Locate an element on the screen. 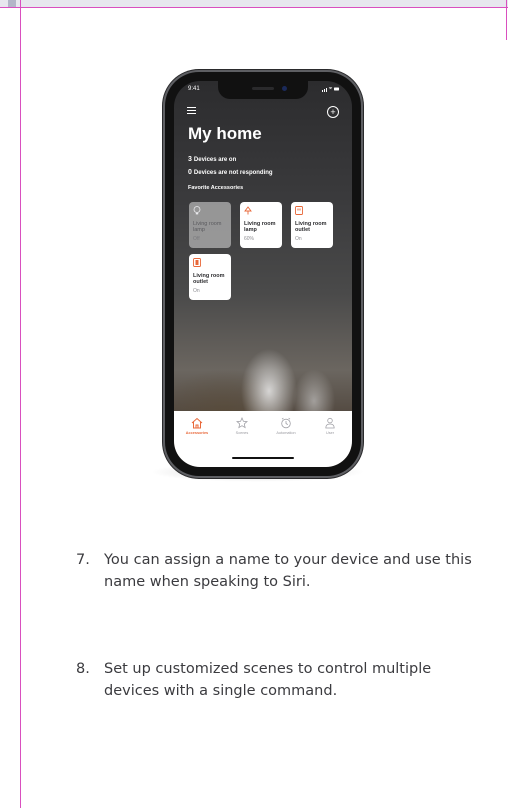 The width and height of the screenshot is (508, 808). right-guide-line is located at coordinates (506, 20).